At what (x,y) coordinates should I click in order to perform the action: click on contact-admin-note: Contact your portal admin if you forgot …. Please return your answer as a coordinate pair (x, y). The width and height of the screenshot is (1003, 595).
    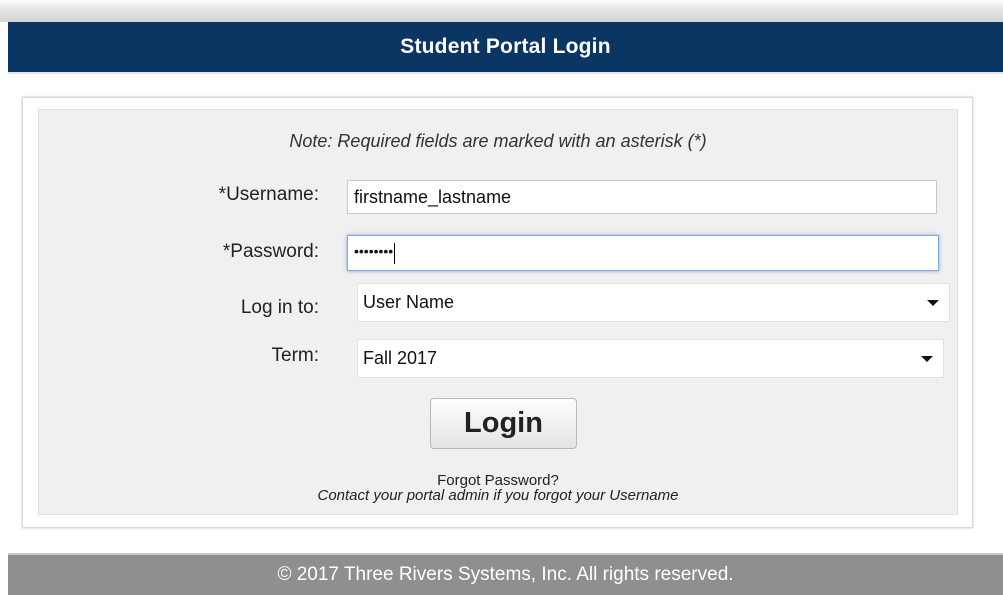
    Looking at the image, I should click on (498, 495).